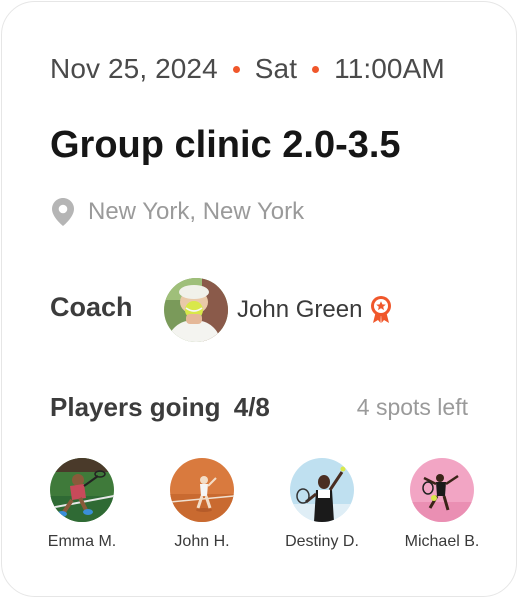 The height and width of the screenshot is (600, 520). I want to click on event-time: 11:00AM, so click(389, 68).